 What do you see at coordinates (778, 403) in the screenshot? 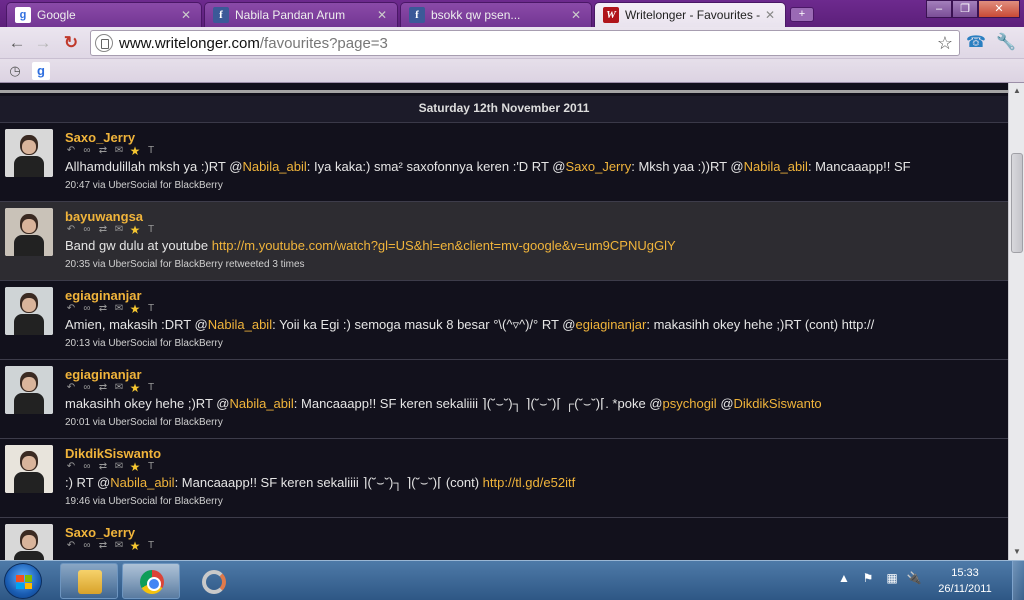
I see `mention-link: DikdikSiswanto` at bounding box center [778, 403].